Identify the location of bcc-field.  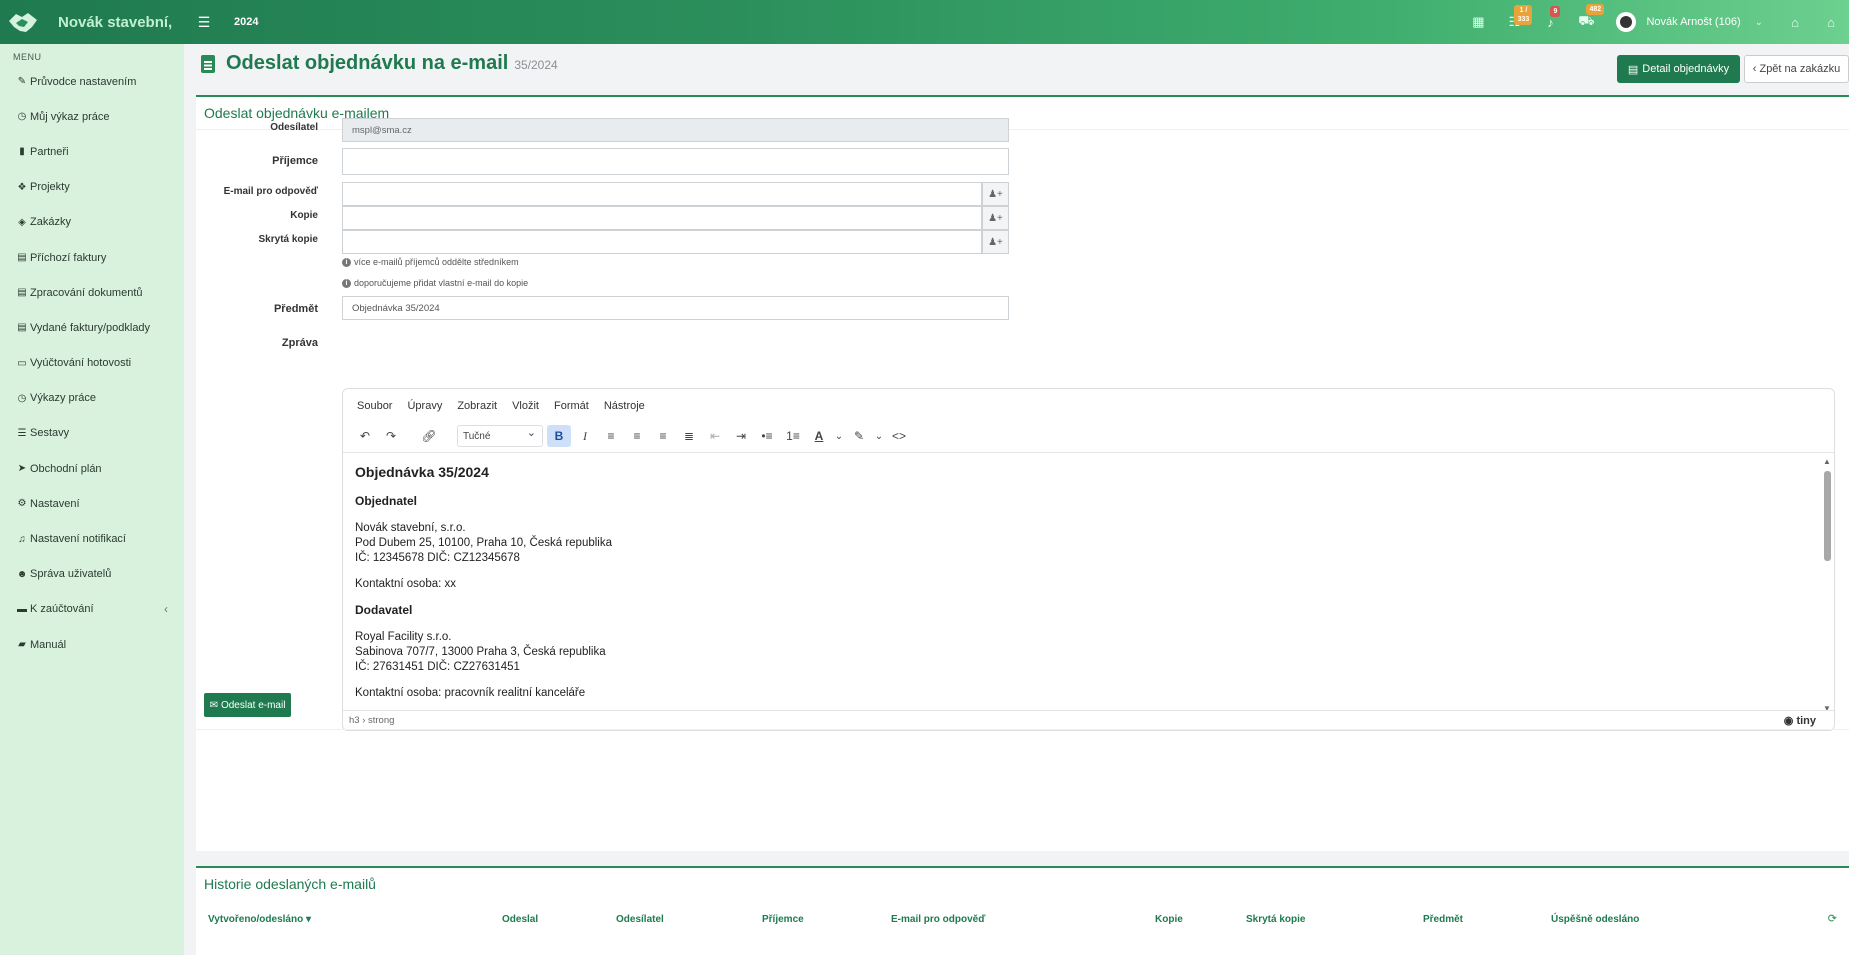
(662, 242).